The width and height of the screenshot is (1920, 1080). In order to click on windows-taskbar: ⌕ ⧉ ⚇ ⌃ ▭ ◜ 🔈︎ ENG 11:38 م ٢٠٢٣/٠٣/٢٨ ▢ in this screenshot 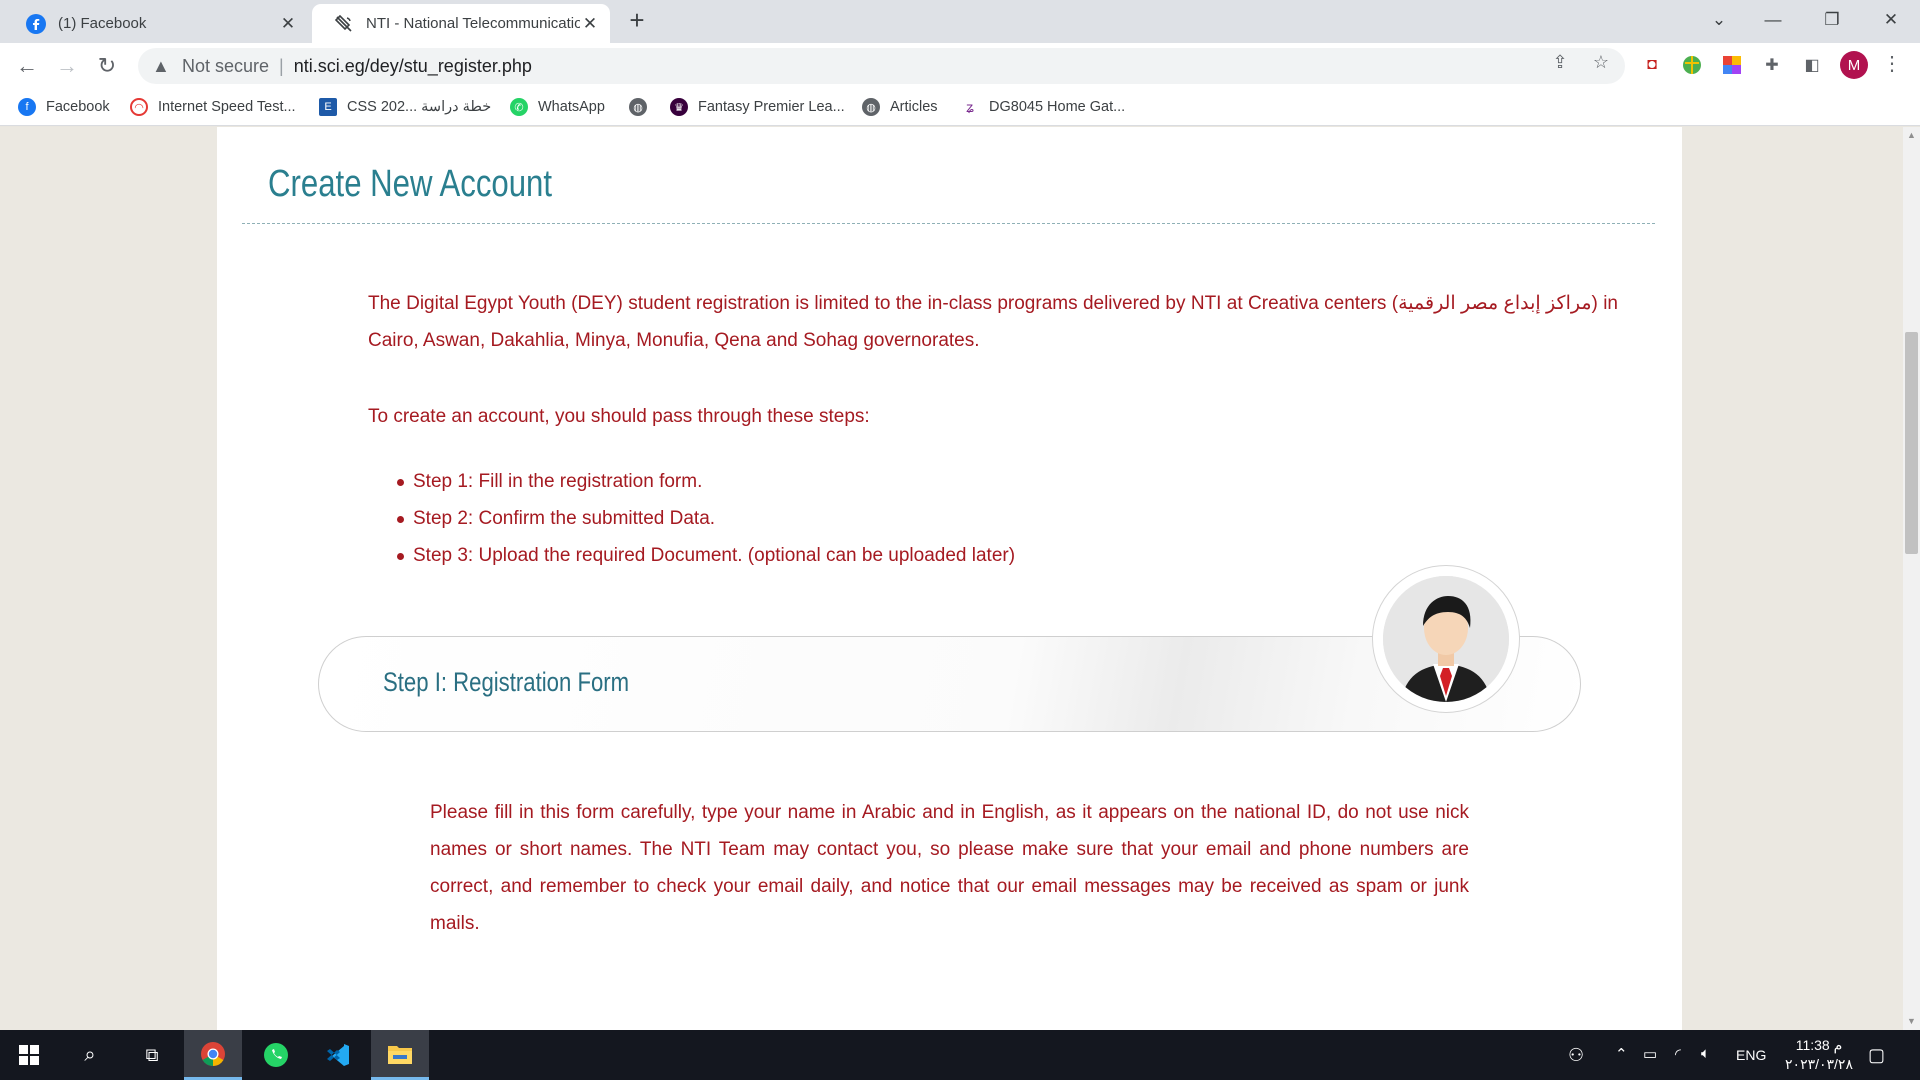, I will do `click(960, 1055)`.